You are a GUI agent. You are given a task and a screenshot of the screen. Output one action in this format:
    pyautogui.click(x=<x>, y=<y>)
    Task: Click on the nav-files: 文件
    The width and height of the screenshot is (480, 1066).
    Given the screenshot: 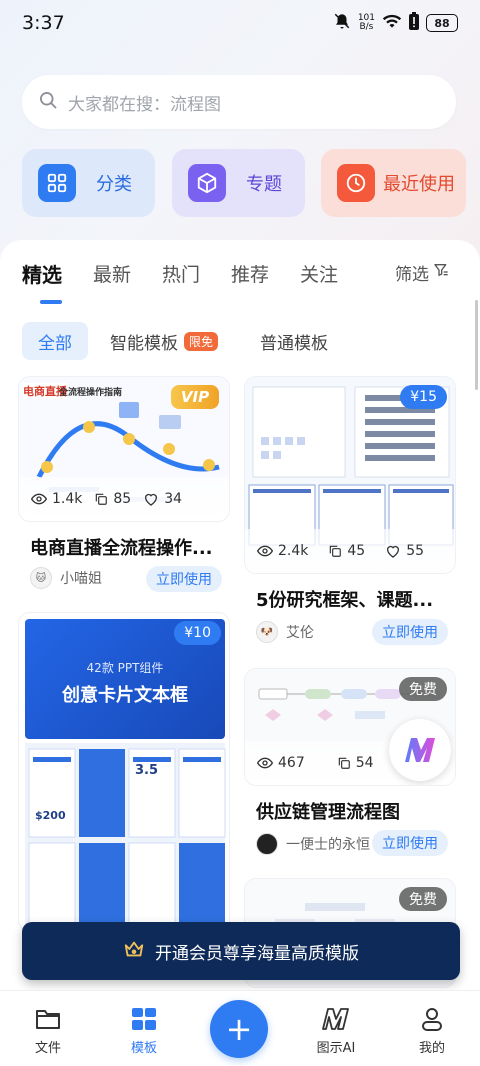 What is the action you would take?
    pyautogui.click(x=48, y=1028)
    